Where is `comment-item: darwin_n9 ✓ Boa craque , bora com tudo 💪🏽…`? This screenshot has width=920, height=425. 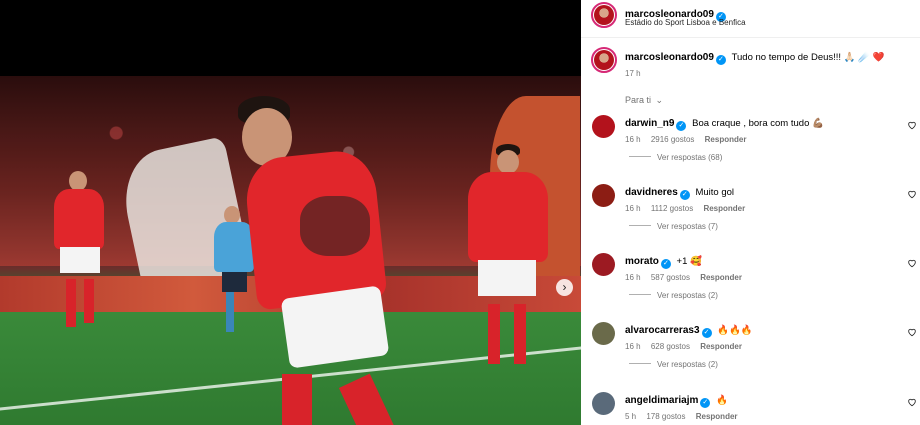 comment-item: darwin_n9 ✓ Boa craque , bora com tudo 💪🏽… is located at coordinates (750, 147).